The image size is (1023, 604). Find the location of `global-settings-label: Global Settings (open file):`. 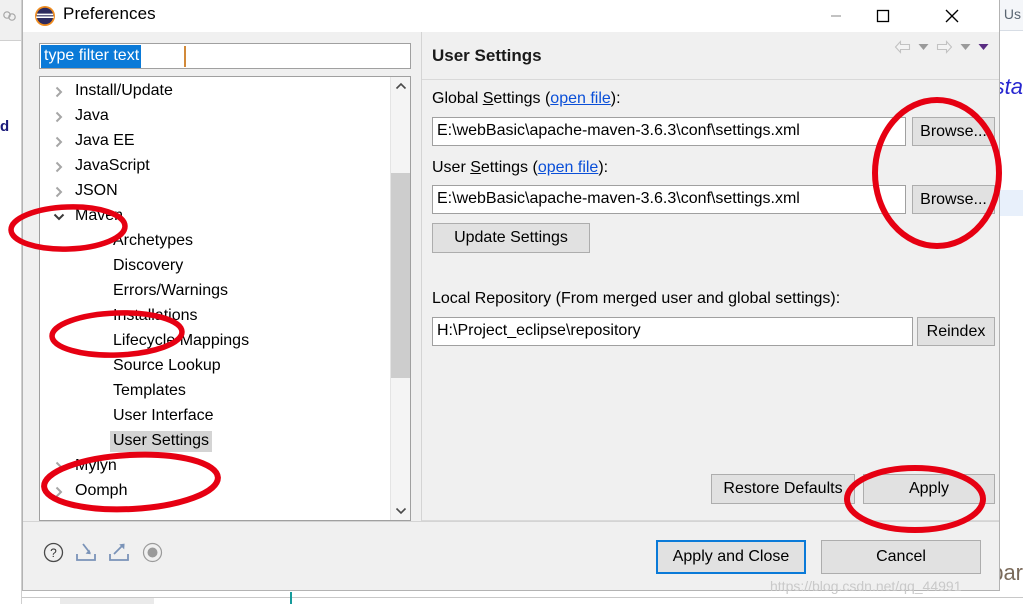

global-settings-label: Global Settings (open file): is located at coordinates (526, 98).